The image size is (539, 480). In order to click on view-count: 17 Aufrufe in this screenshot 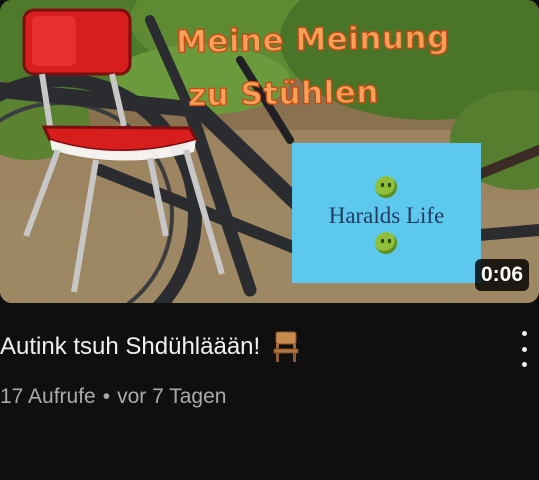, I will do `click(48, 396)`.